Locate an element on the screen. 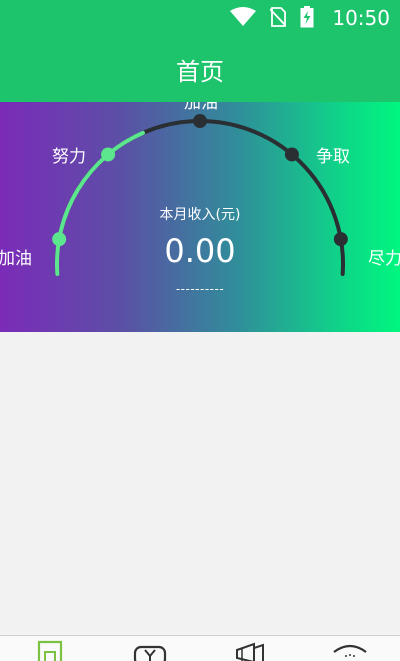 This screenshot has width=400, height=661. income-value: 0.00 is located at coordinates (200, 251).